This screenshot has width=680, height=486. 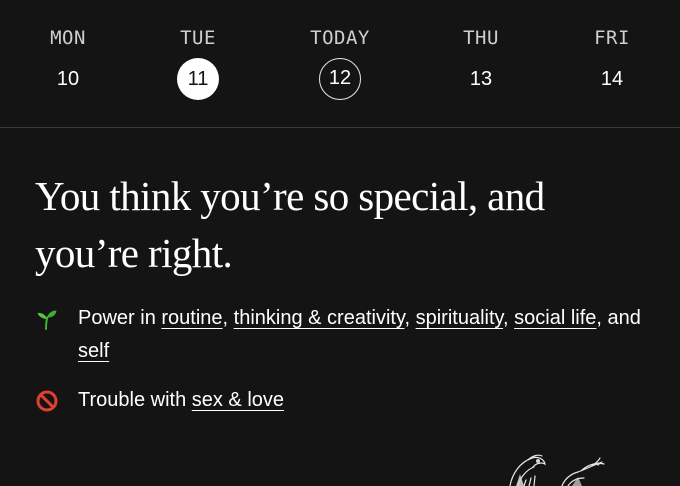 What do you see at coordinates (198, 79) in the screenshot?
I see `day-number-selected: 11` at bounding box center [198, 79].